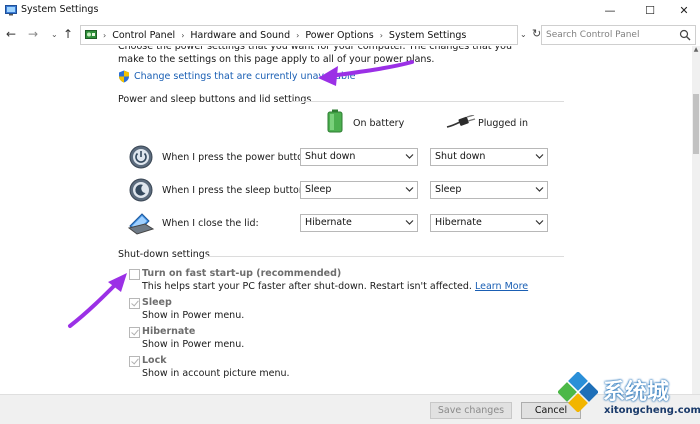 The height and width of the screenshot is (424, 700). What do you see at coordinates (157, 302) in the screenshot?
I see `sleep-option-label: Sleep` at bounding box center [157, 302].